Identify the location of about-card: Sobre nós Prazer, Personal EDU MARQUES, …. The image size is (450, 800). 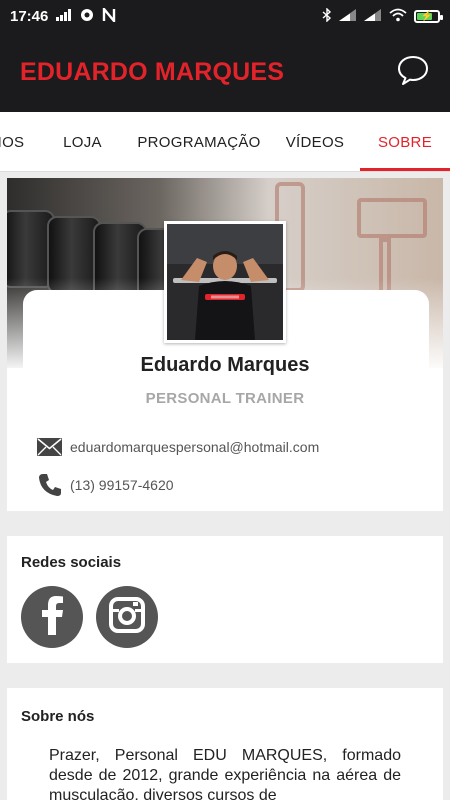
(225, 744).